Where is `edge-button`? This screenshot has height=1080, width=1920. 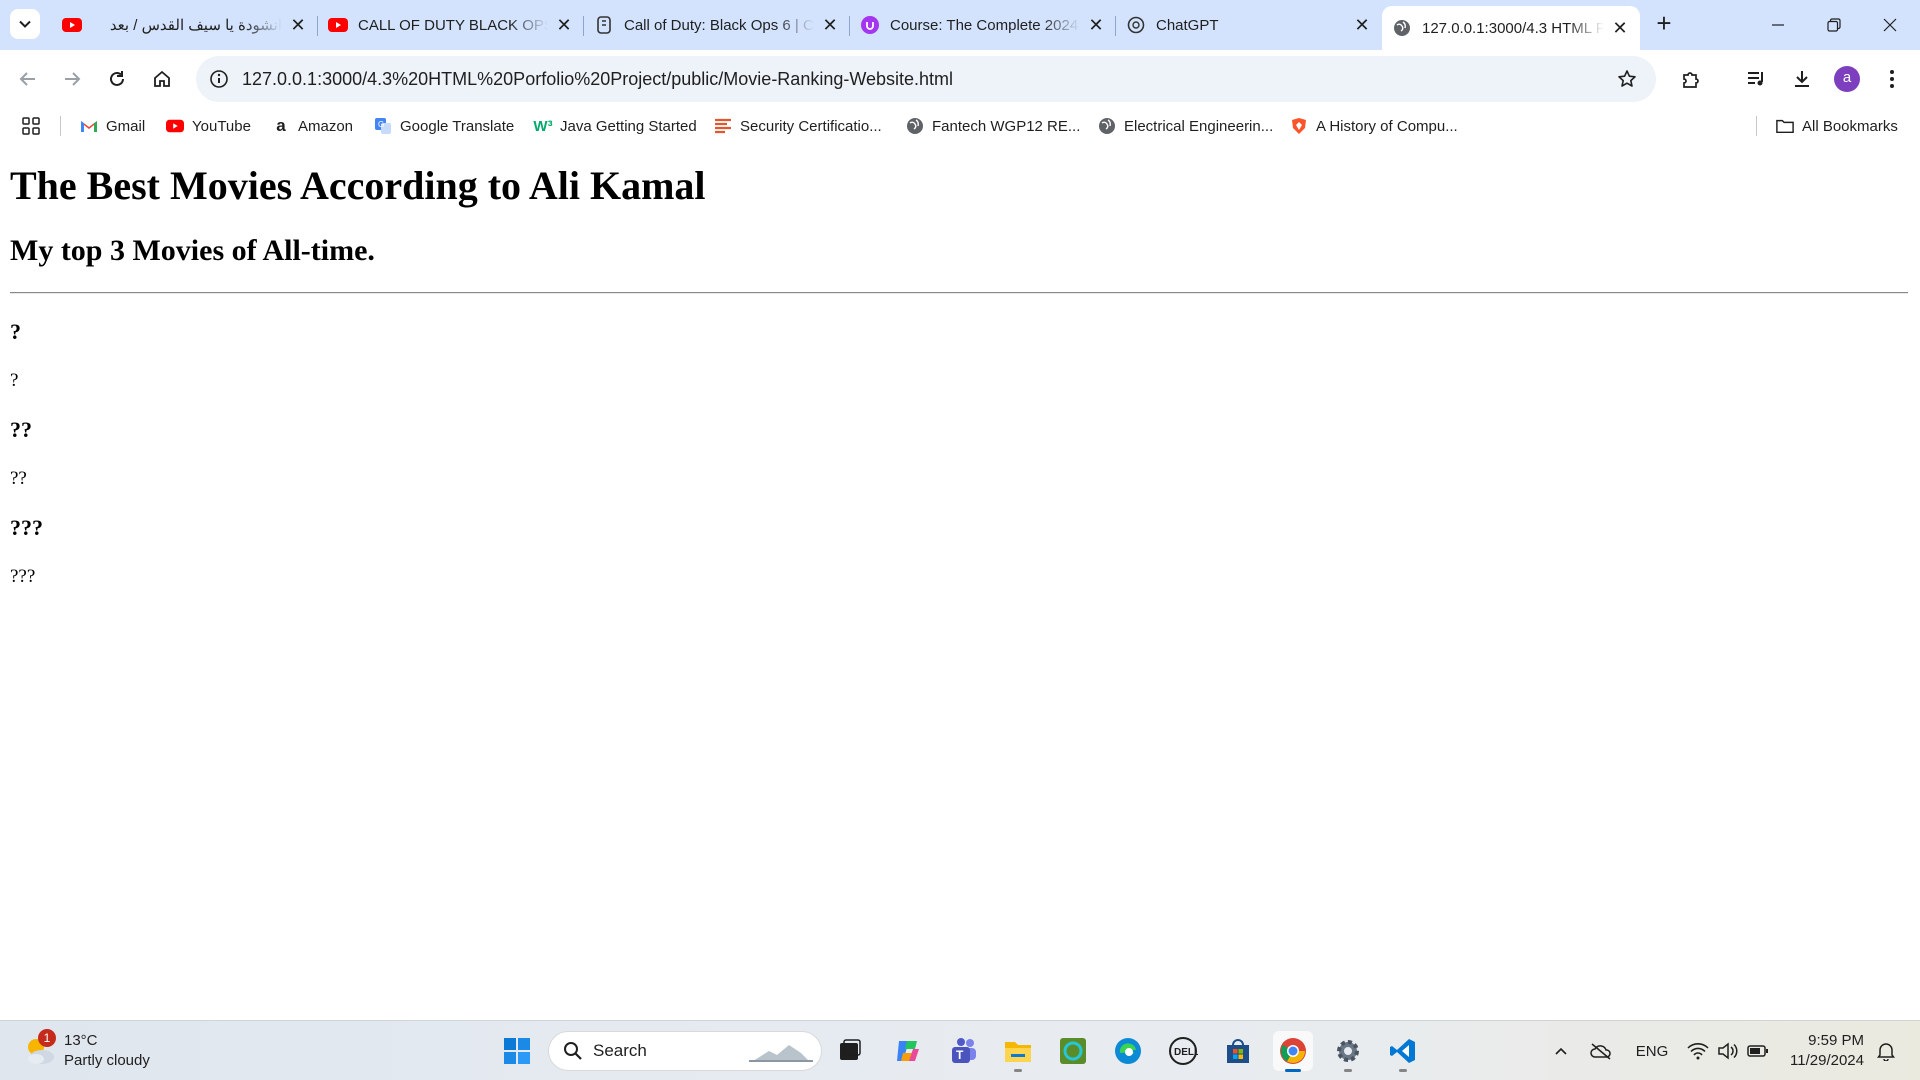
edge-button is located at coordinates (1128, 1051).